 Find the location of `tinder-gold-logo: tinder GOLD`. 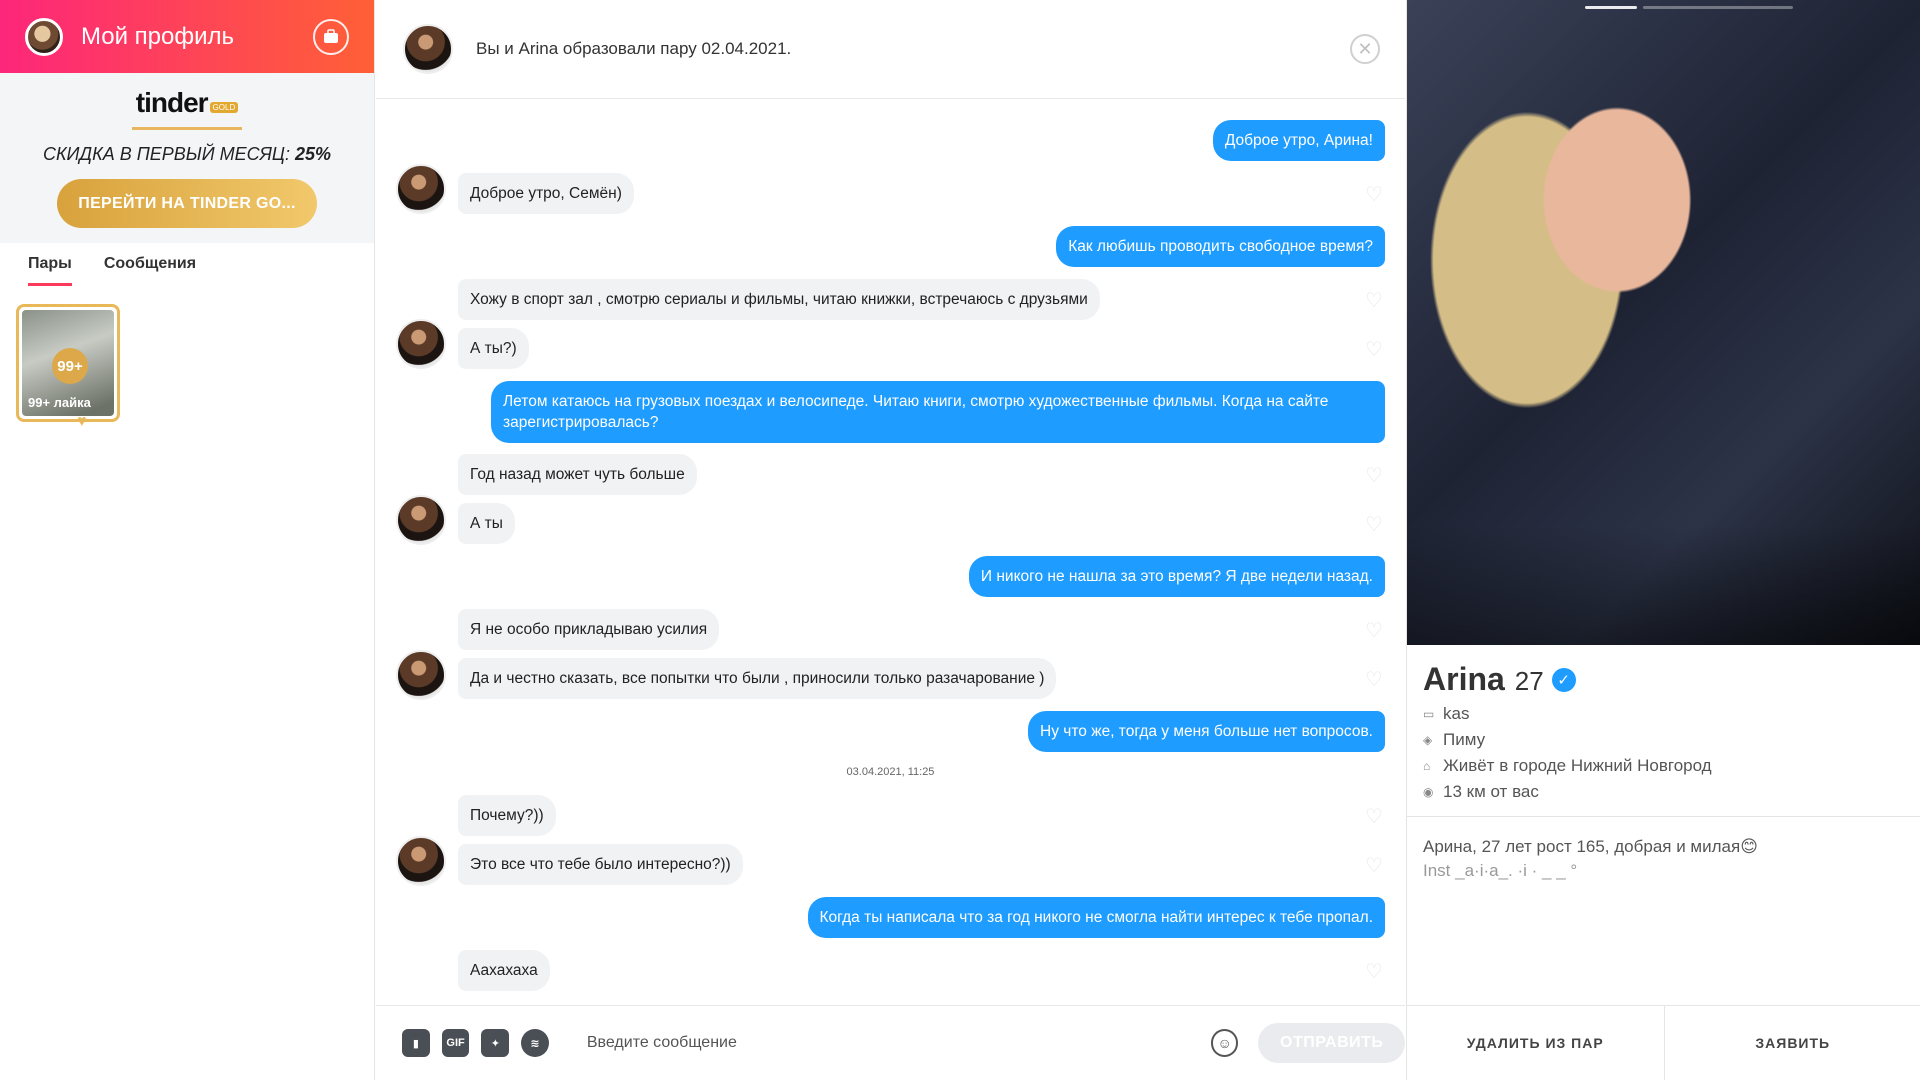

tinder-gold-logo: tinder GOLD is located at coordinates (187, 108).